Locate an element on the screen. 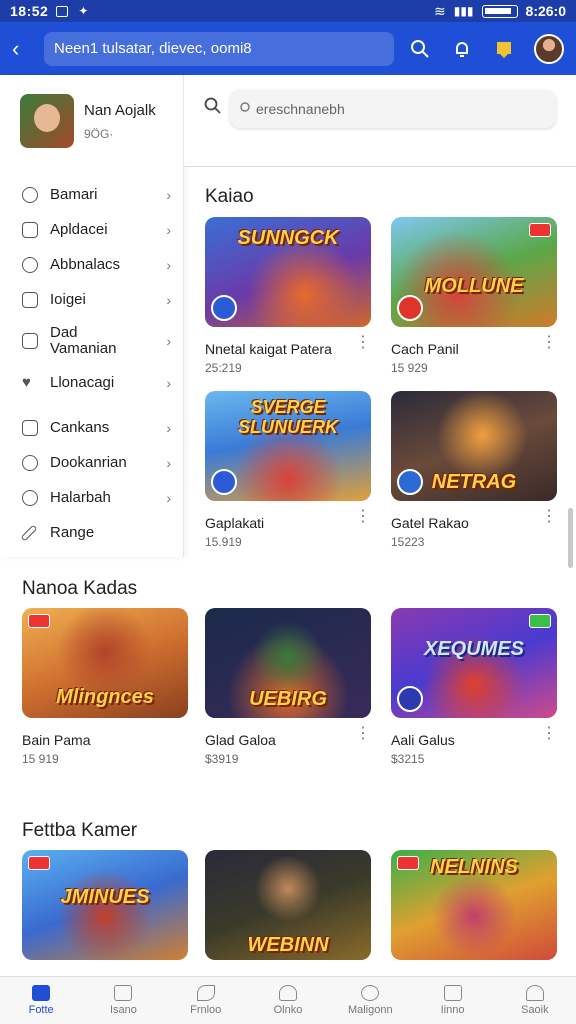 The image size is (576, 1024). scrollbar is located at coordinates (570, 368).